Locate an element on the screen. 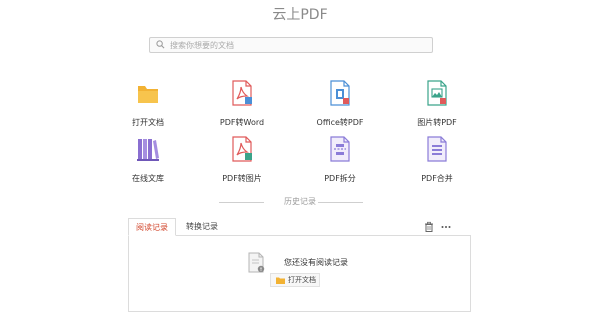 The image size is (600, 315). tool-online-library: 在线文库 is located at coordinates (148, 160).